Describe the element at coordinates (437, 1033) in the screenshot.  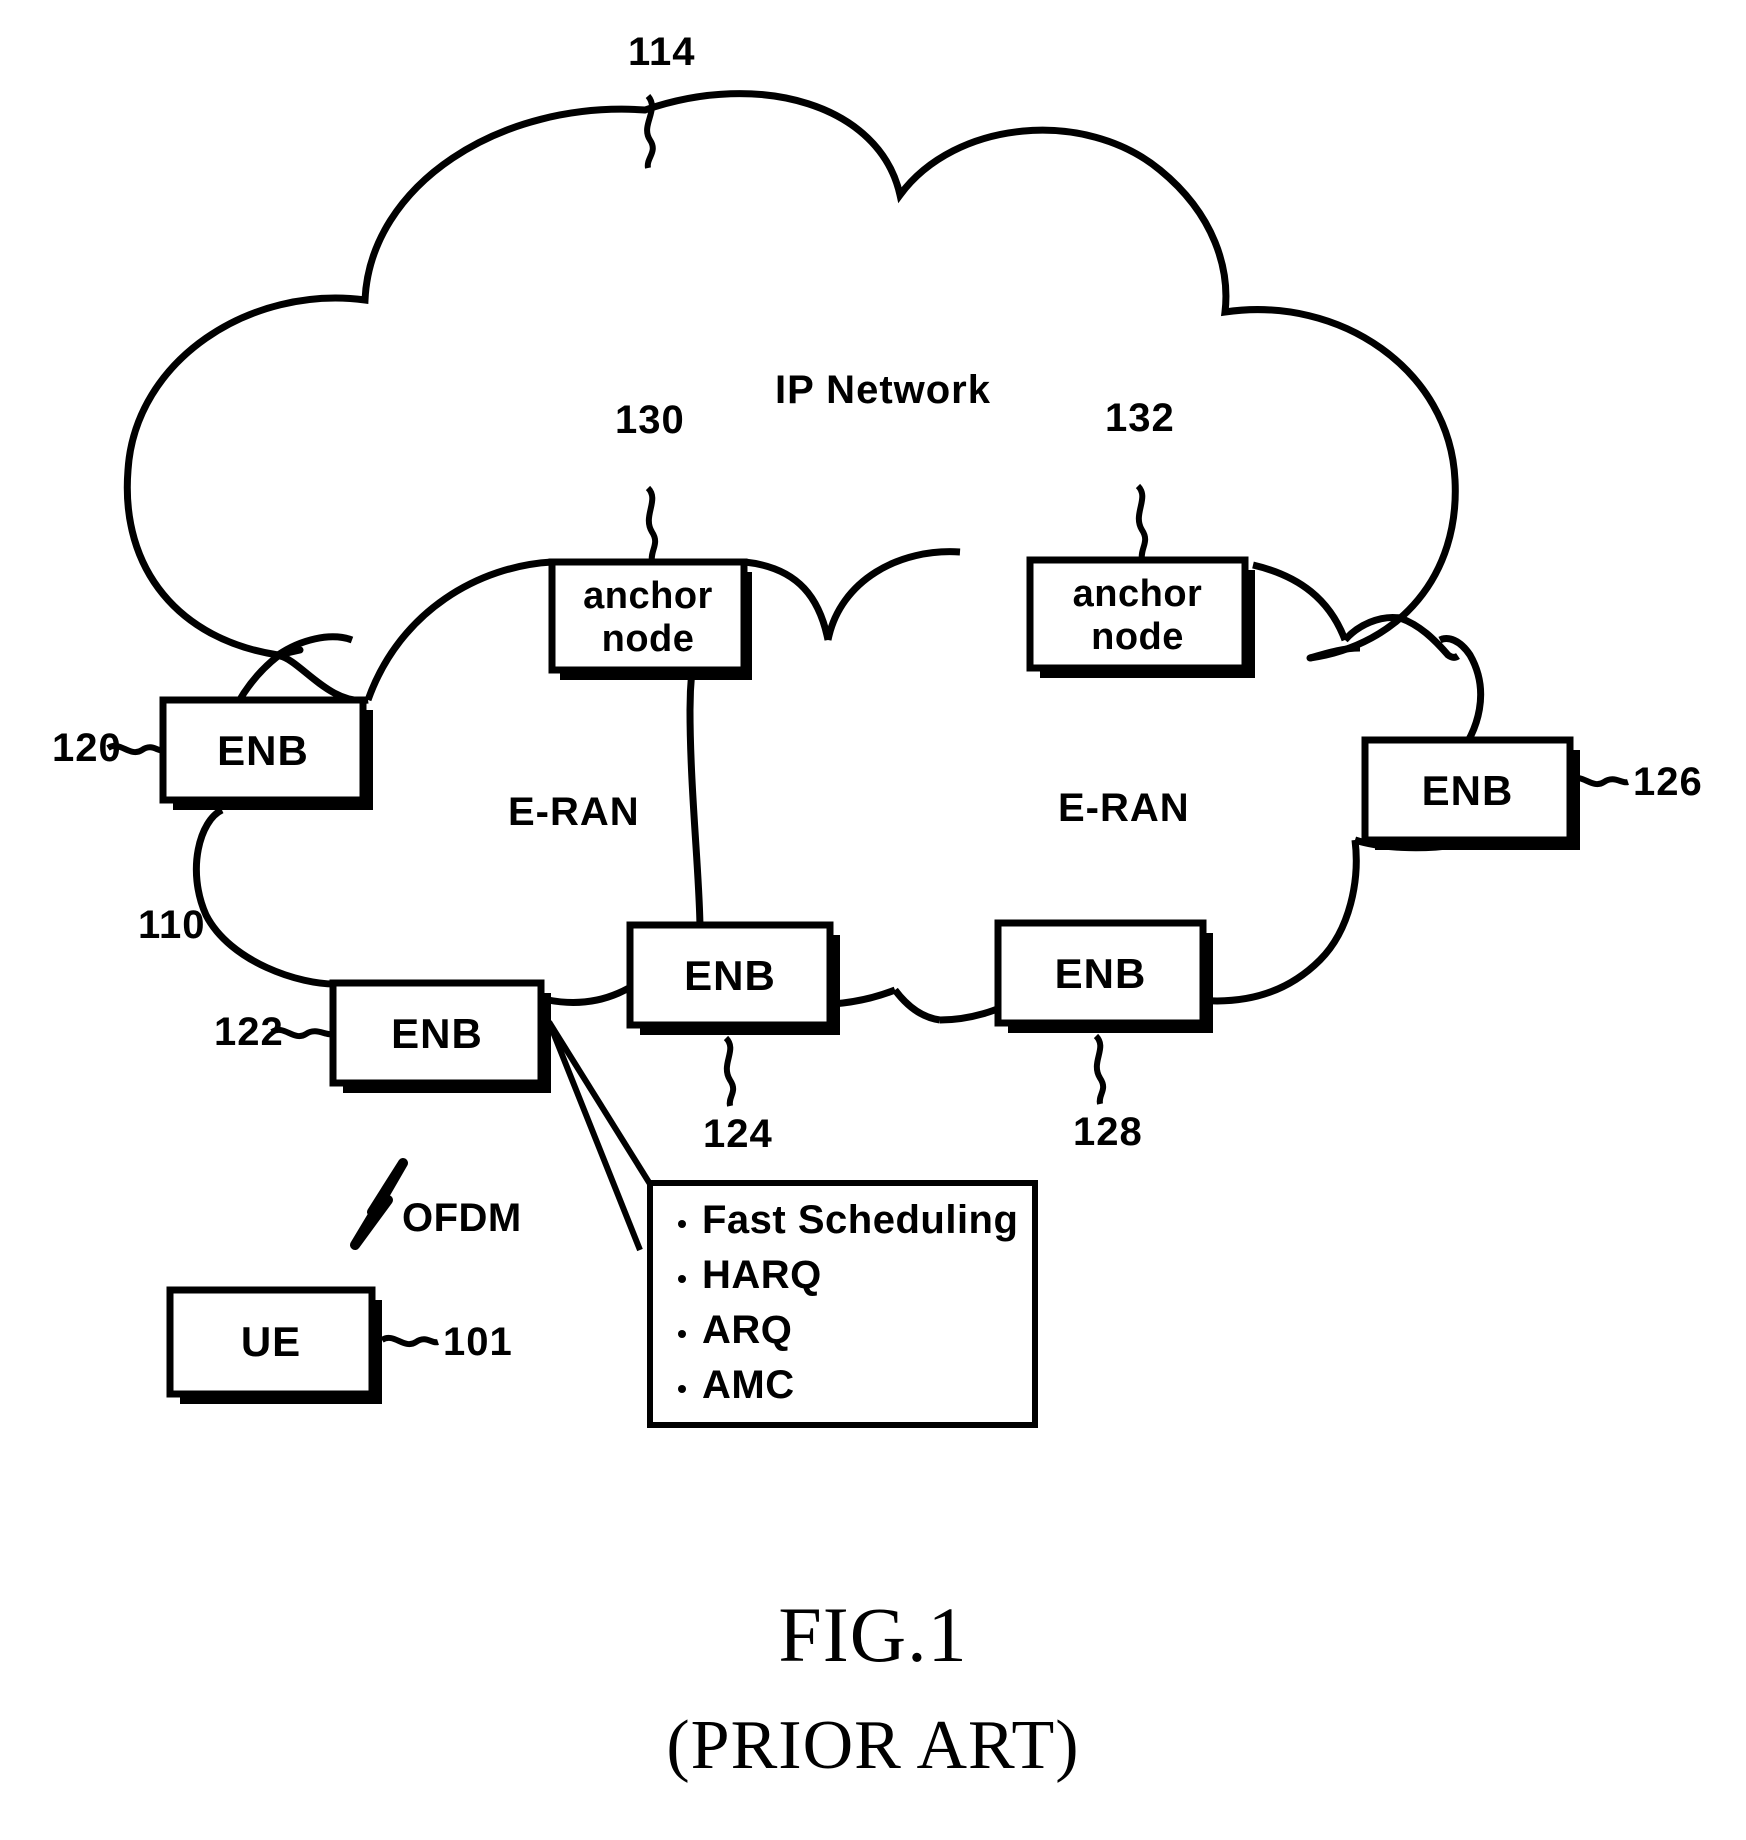
I see `enb-122-label: ENB` at that location.